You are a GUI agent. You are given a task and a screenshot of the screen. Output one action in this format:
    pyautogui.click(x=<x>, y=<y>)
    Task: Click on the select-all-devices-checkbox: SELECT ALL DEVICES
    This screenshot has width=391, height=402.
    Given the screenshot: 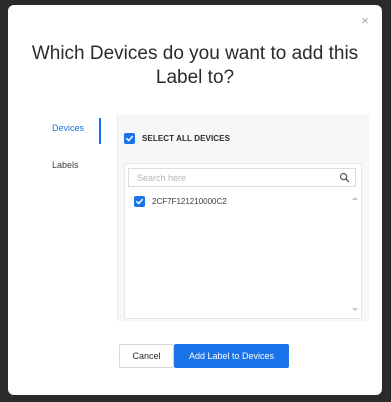 What is the action you would take?
    pyautogui.click(x=177, y=138)
    